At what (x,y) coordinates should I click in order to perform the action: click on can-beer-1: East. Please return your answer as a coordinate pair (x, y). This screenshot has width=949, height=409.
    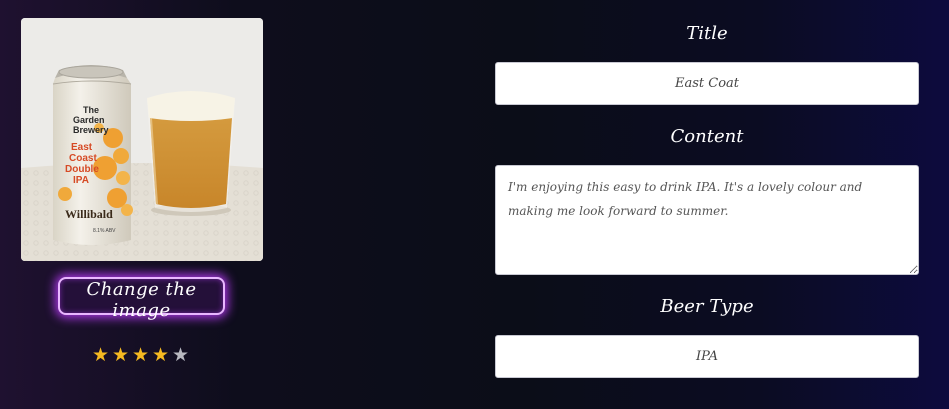
    Looking at the image, I should click on (82, 147).